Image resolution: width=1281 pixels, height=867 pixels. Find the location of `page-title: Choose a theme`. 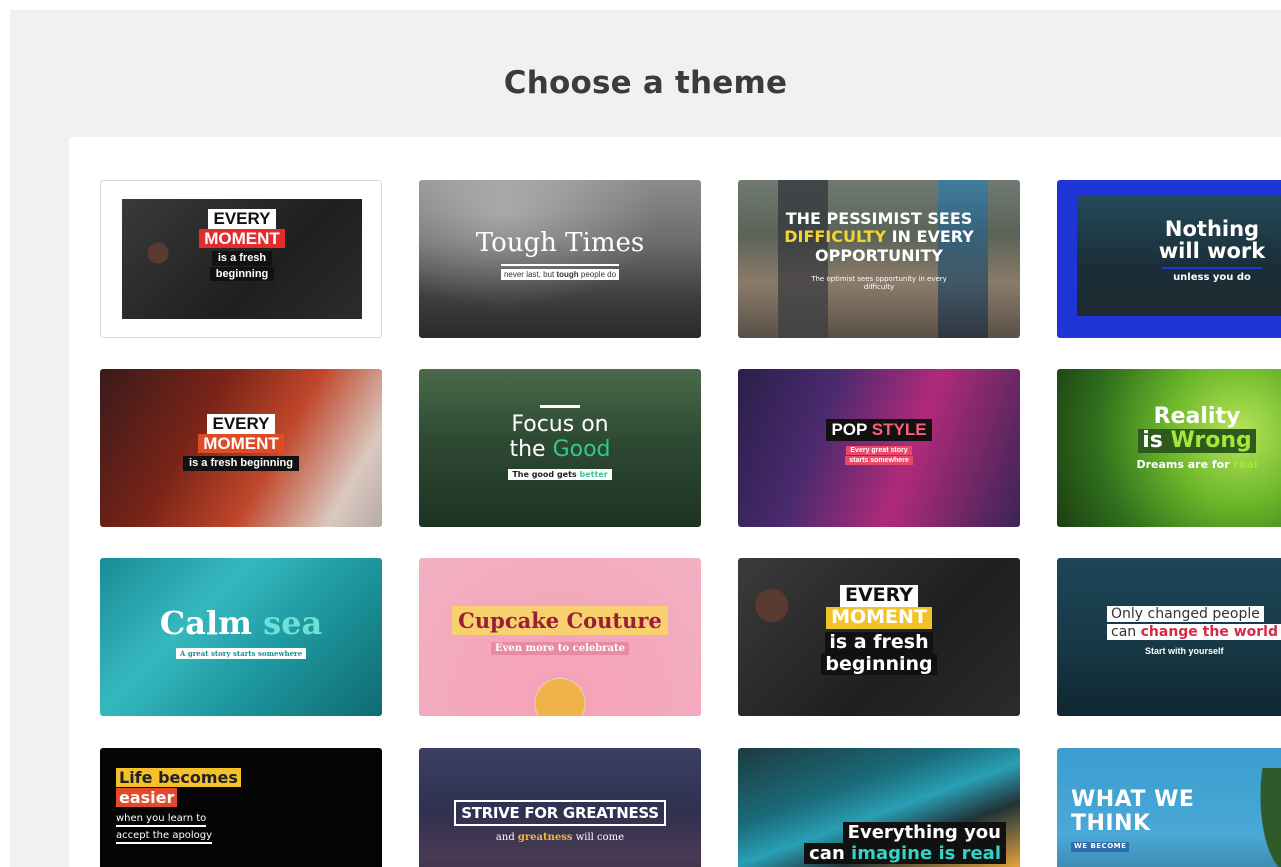

page-title: Choose a theme is located at coordinates (645, 83).